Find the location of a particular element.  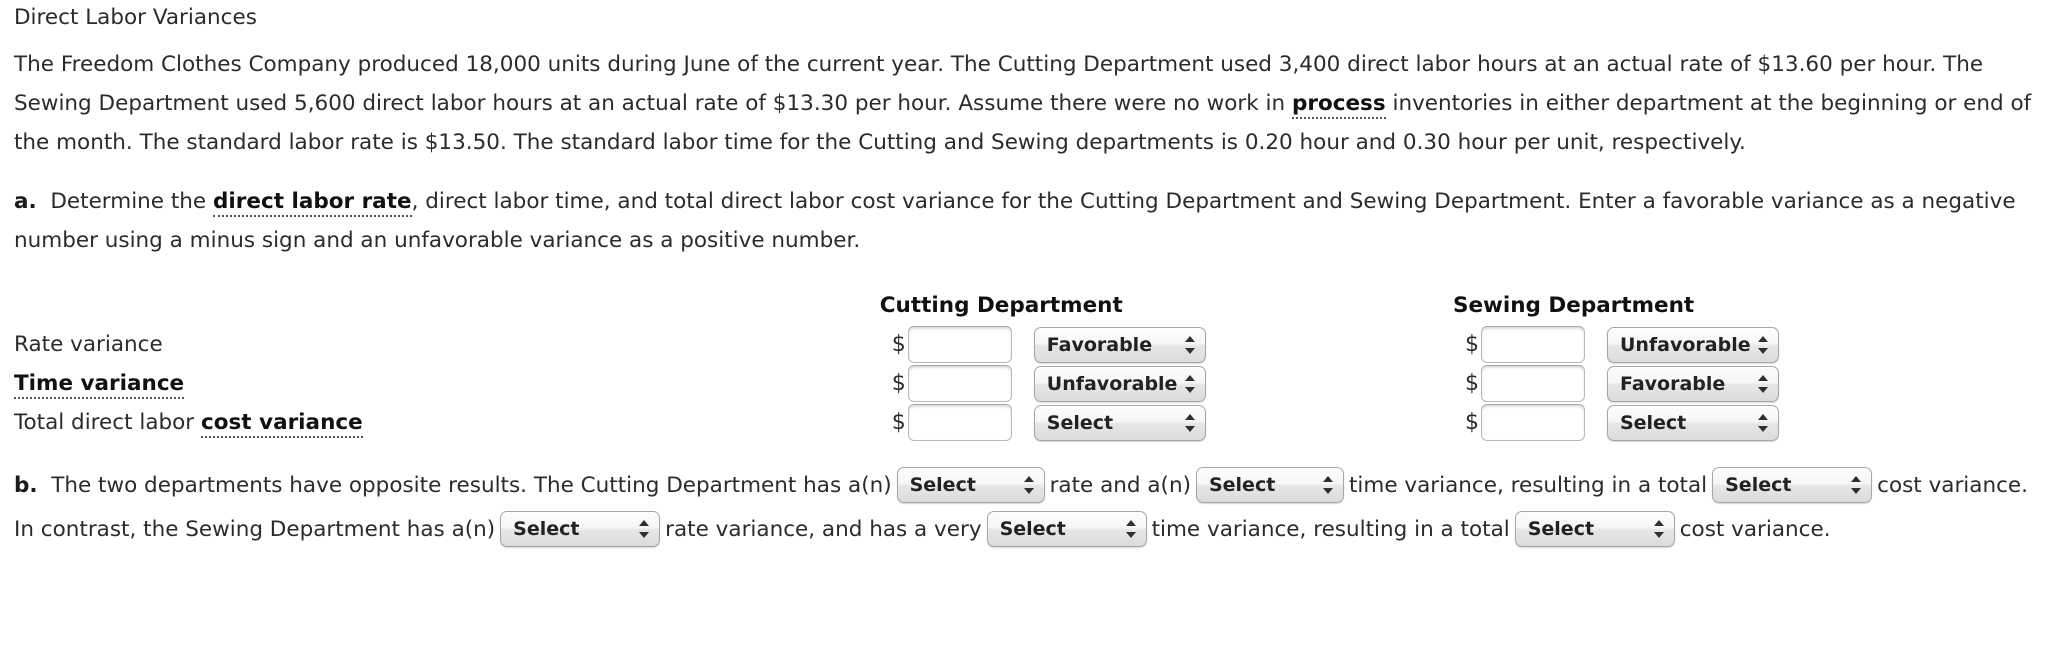

part-a-term-direct-labor-rate: direct labor rate is located at coordinates (312, 203).